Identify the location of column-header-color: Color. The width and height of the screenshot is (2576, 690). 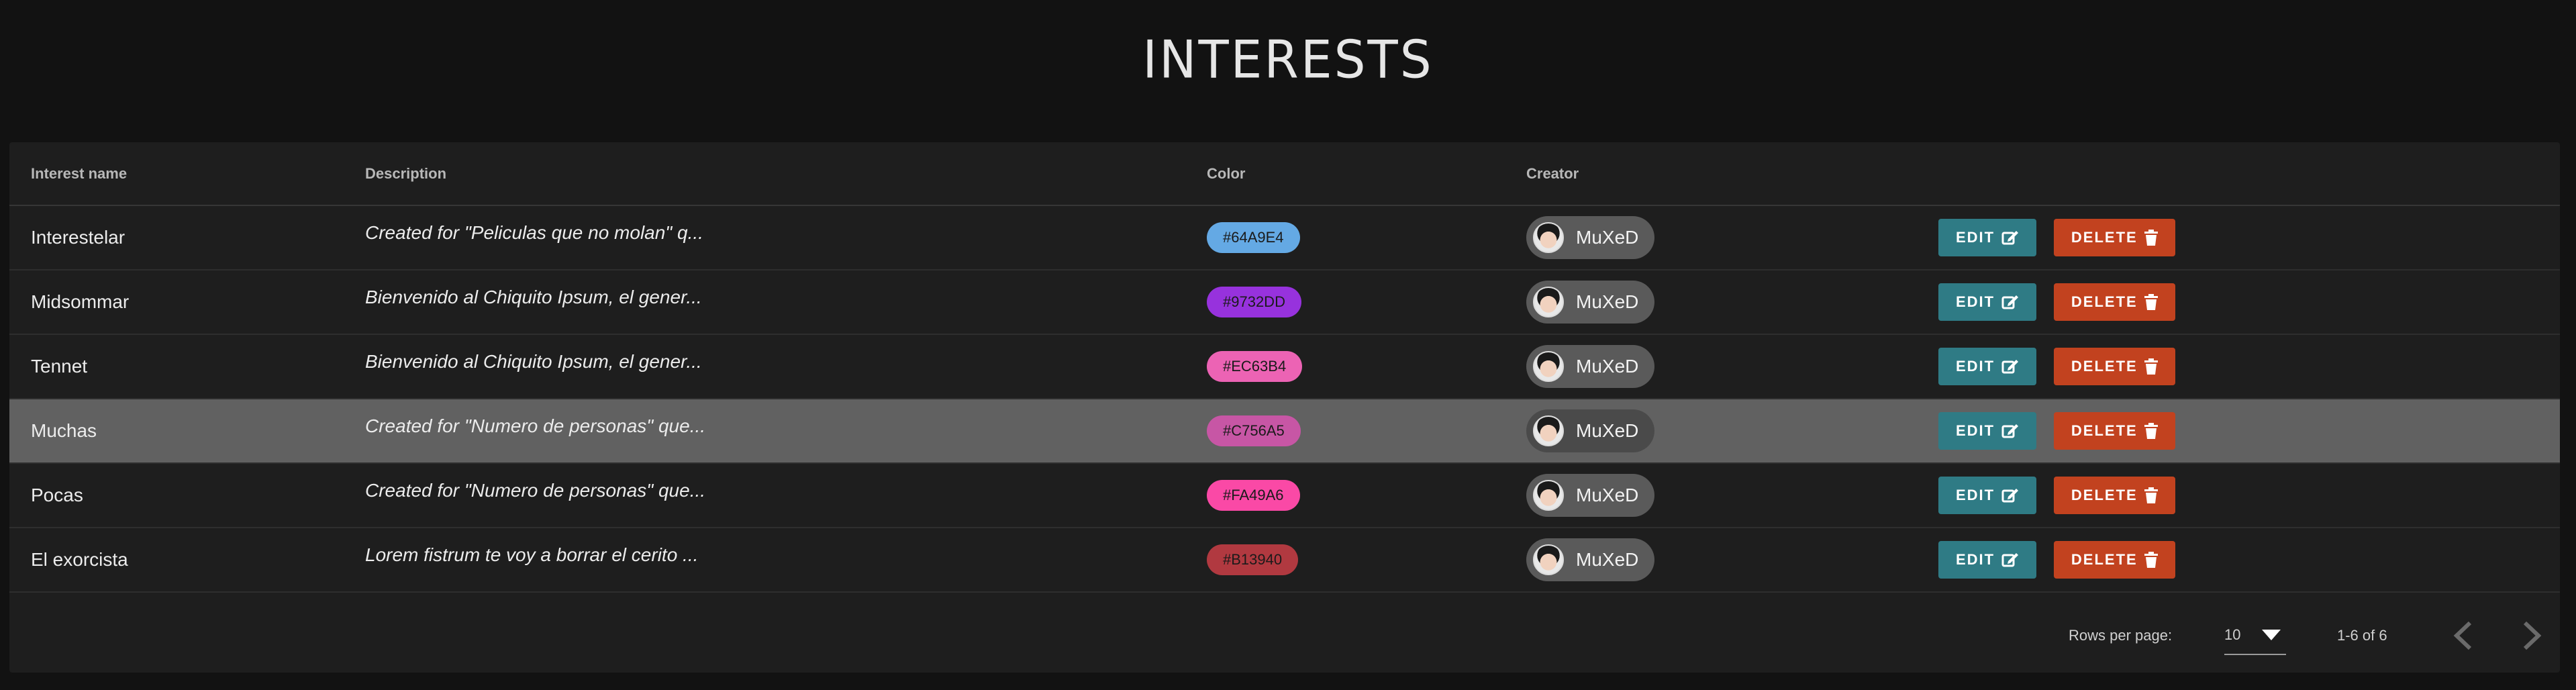
(1366, 174).